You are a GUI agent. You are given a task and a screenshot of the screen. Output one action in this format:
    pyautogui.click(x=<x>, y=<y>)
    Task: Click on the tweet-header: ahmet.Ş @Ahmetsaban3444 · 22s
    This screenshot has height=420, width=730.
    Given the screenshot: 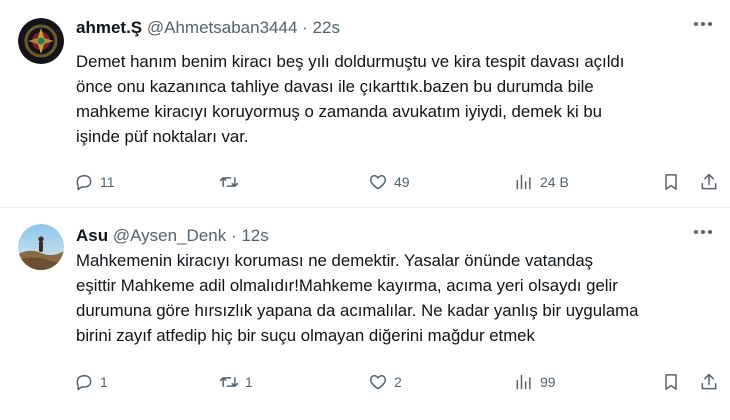 What is the action you would take?
    pyautogui.click(x=208, y=28)
    